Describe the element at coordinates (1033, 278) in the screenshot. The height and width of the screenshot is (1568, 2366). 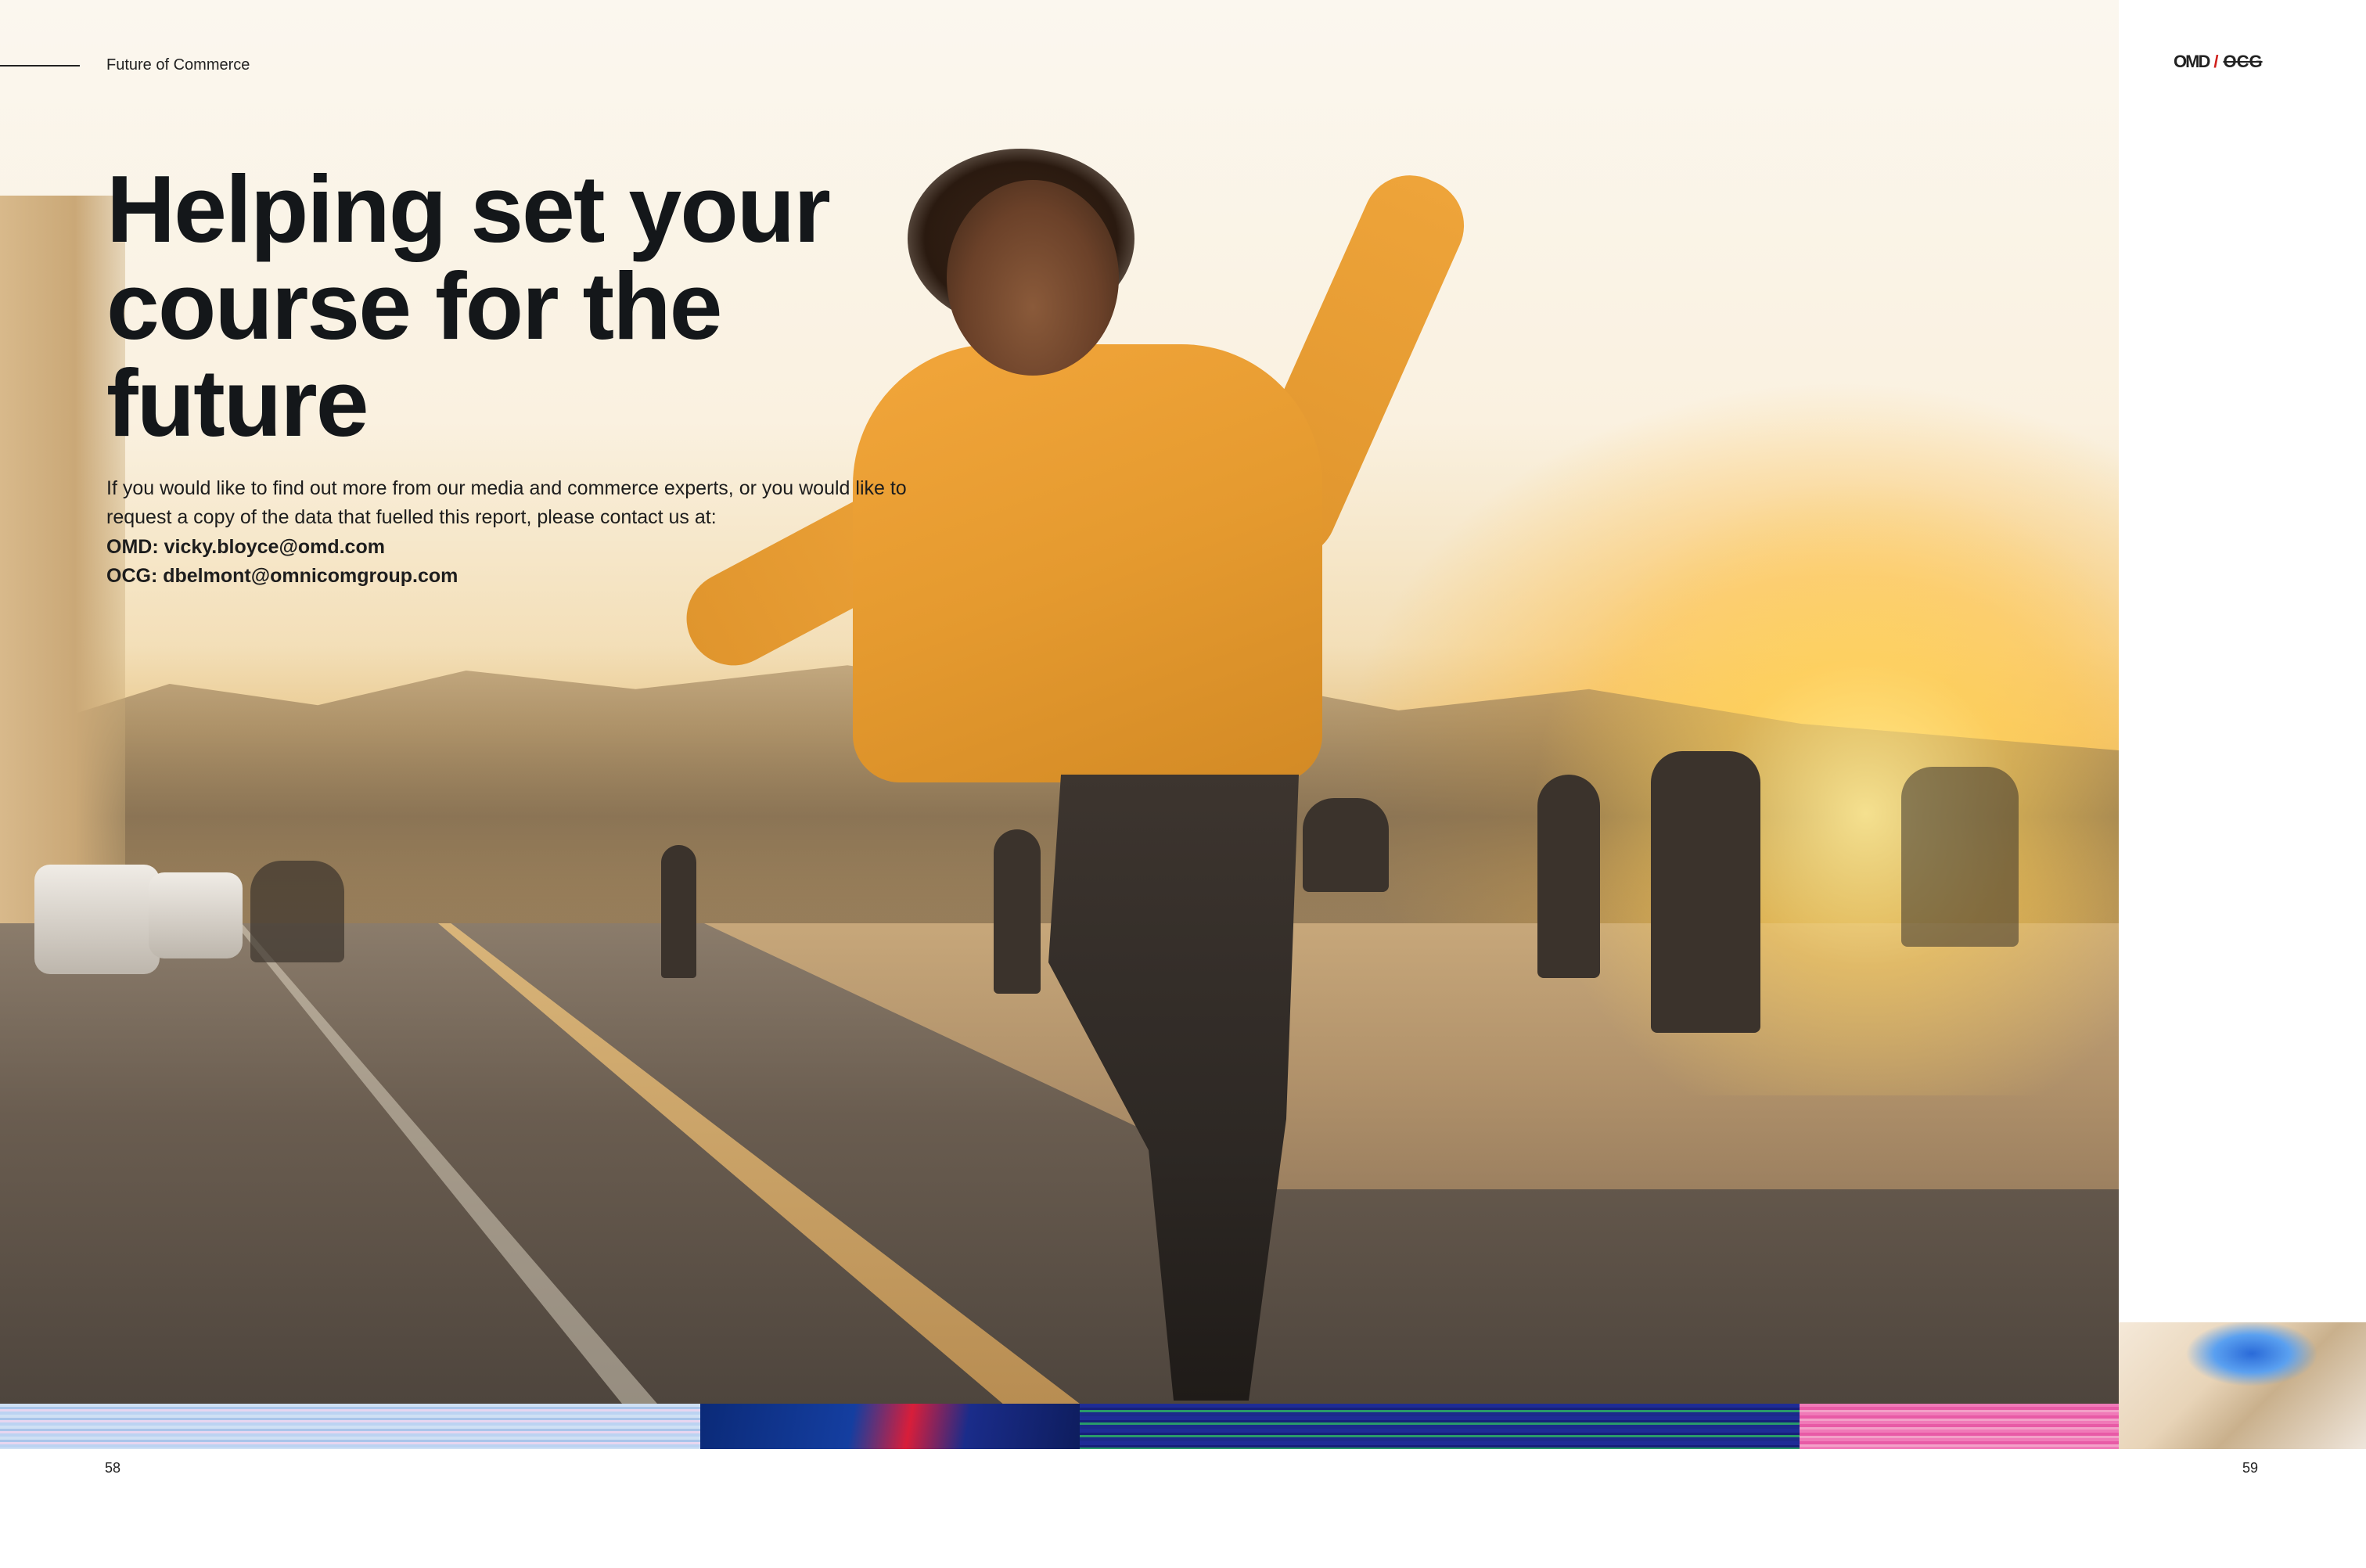
I see `person-face` at that location.